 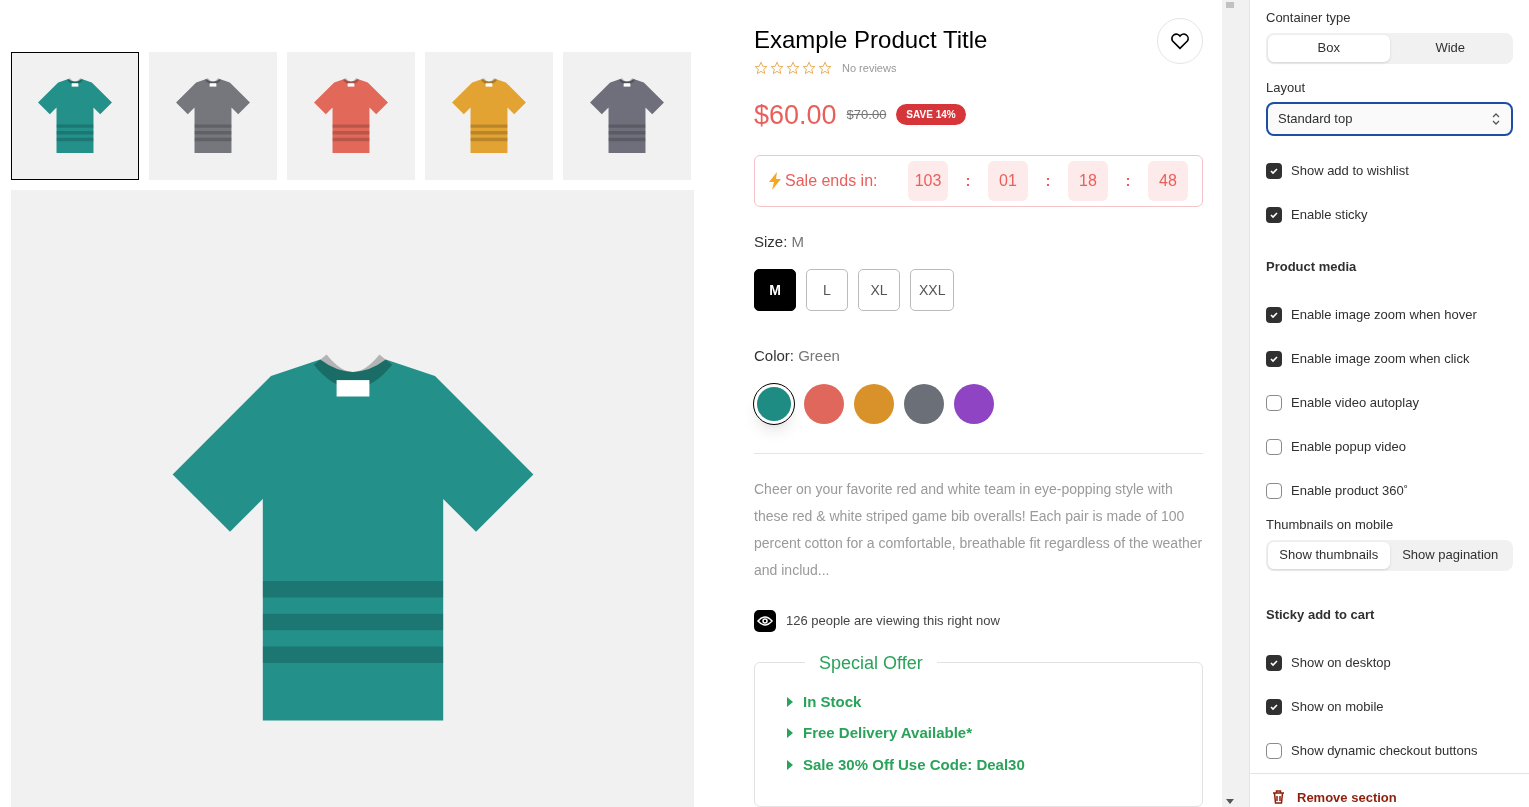 What do you see at coordinates (775, 290) in the screenshot?
I see `size-option: M` at bounding box center [775, 290].